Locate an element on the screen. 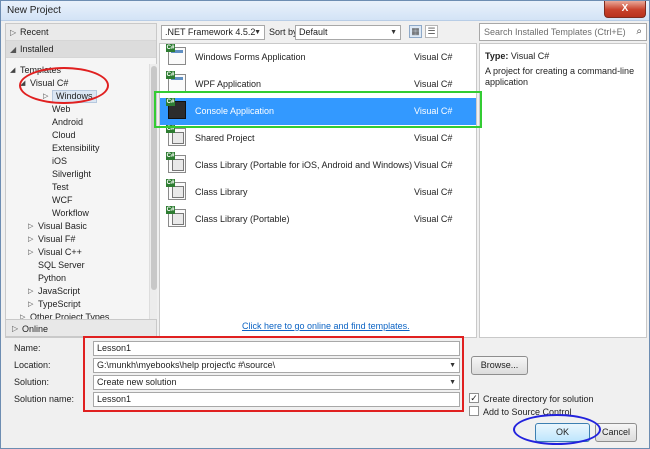 The image size is (650, 449). tree-item-visual-cpp: ▷ Visual C++ is located at coordinates (55, 252).